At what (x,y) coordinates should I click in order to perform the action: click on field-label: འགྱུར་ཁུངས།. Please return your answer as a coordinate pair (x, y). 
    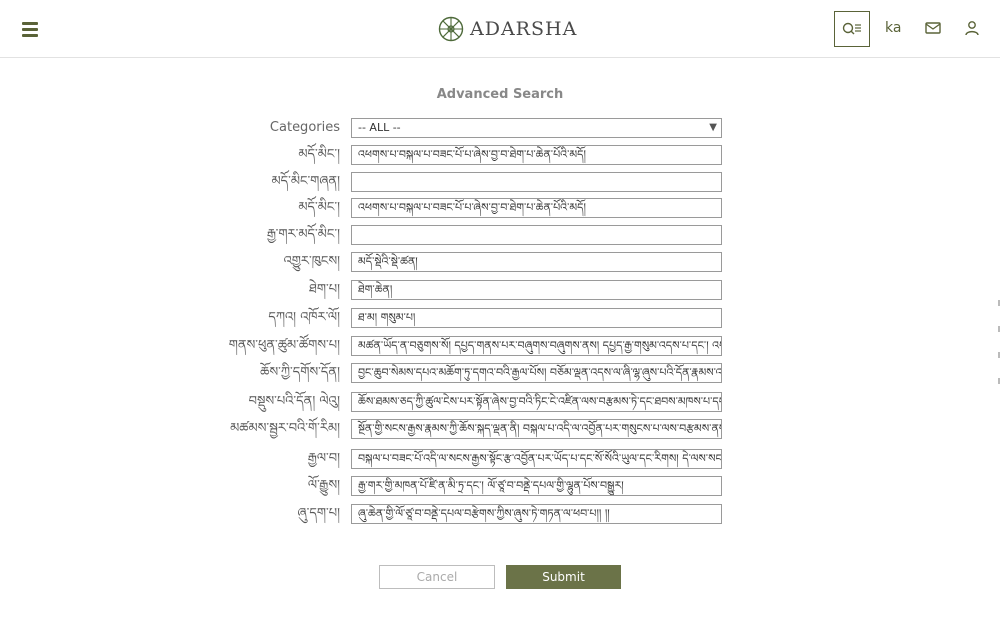
    Looking at the image, I should click on (311, 261).